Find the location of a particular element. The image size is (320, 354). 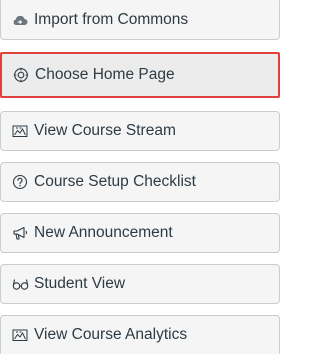

course-setup-checklist-label: Course Setup Checklist is located at coordinates (115, 182).